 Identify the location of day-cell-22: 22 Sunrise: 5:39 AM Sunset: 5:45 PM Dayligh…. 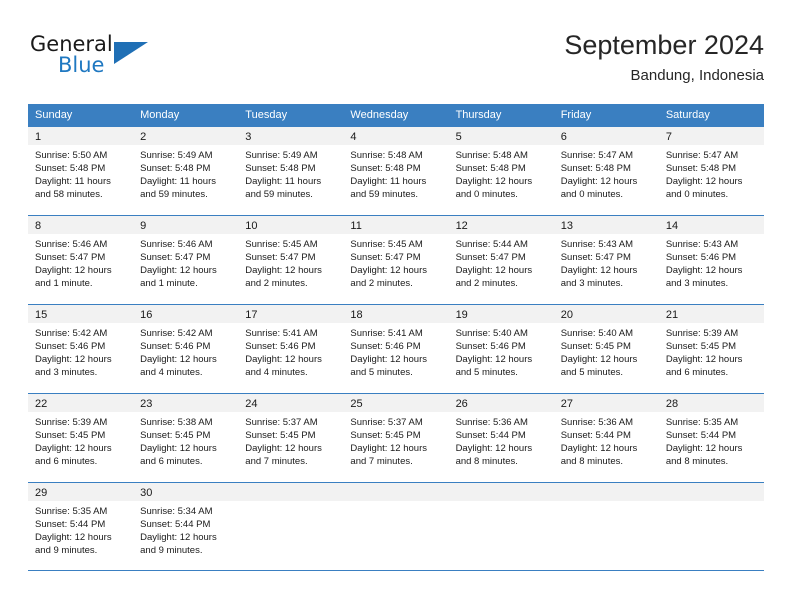
(81, 438).